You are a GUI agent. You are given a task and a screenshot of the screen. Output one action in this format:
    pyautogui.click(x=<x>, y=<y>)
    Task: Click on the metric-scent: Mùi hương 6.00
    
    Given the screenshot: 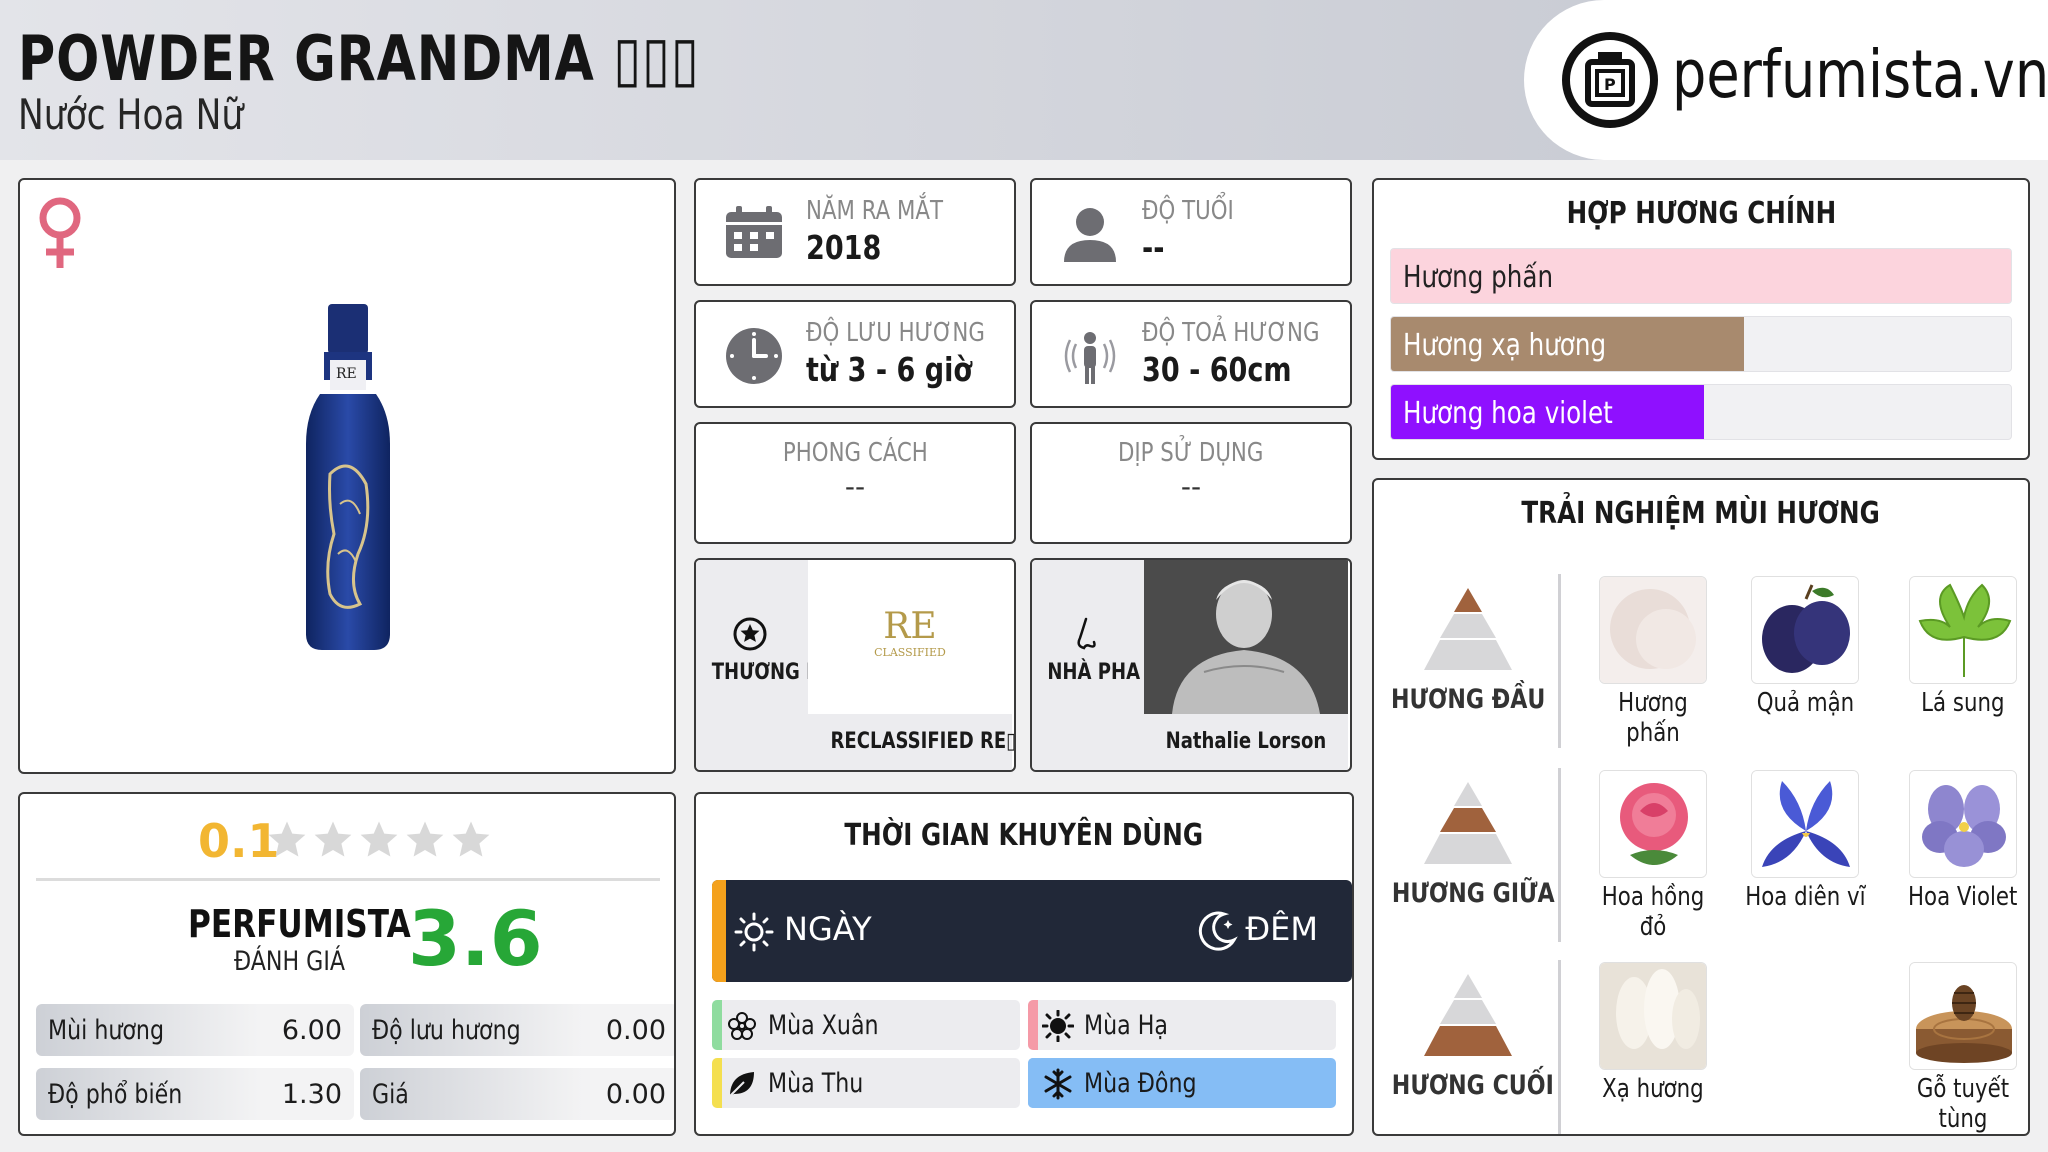 What is the action you would take?
    pyautogui.click(x=195, y=1030)
    